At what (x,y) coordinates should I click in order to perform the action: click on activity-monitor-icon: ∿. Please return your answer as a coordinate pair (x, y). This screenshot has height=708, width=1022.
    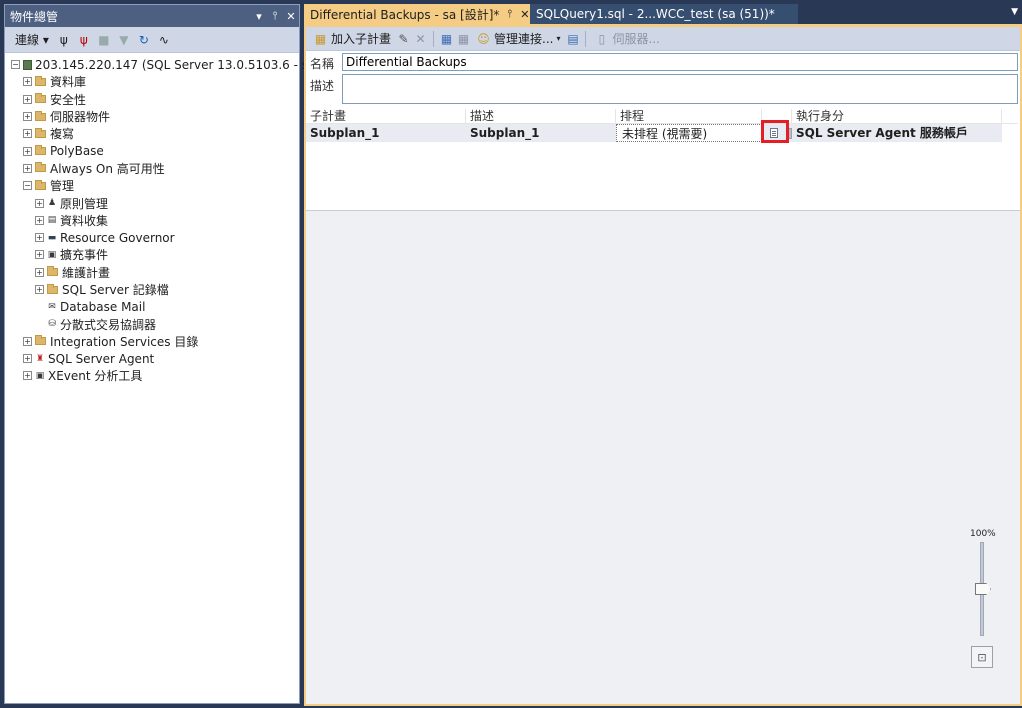
    Looking at the image, I should click on (164, 40).